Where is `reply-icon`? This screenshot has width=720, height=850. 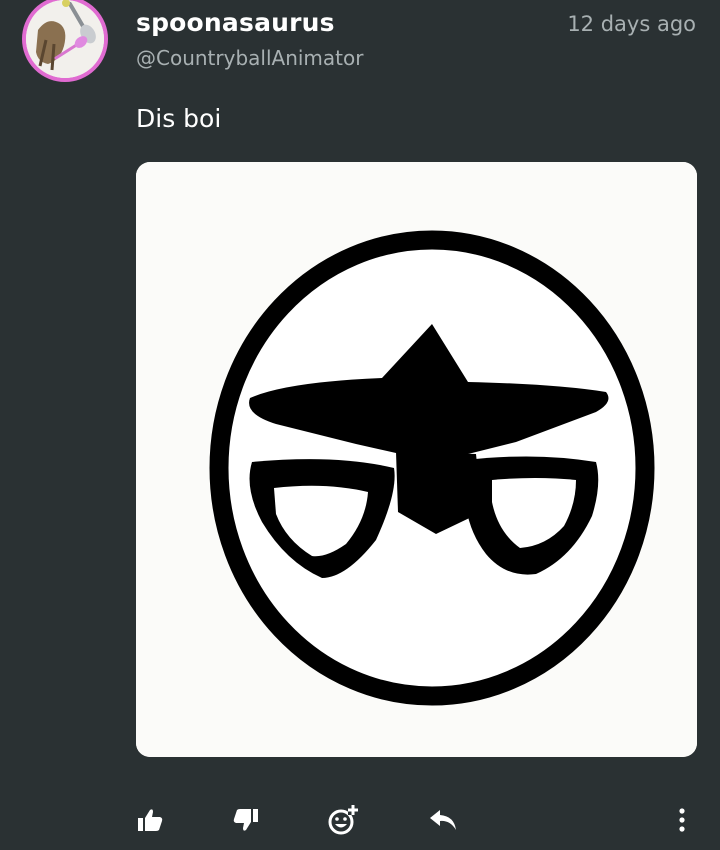
reply-icon is located at coordinates (443, 820).